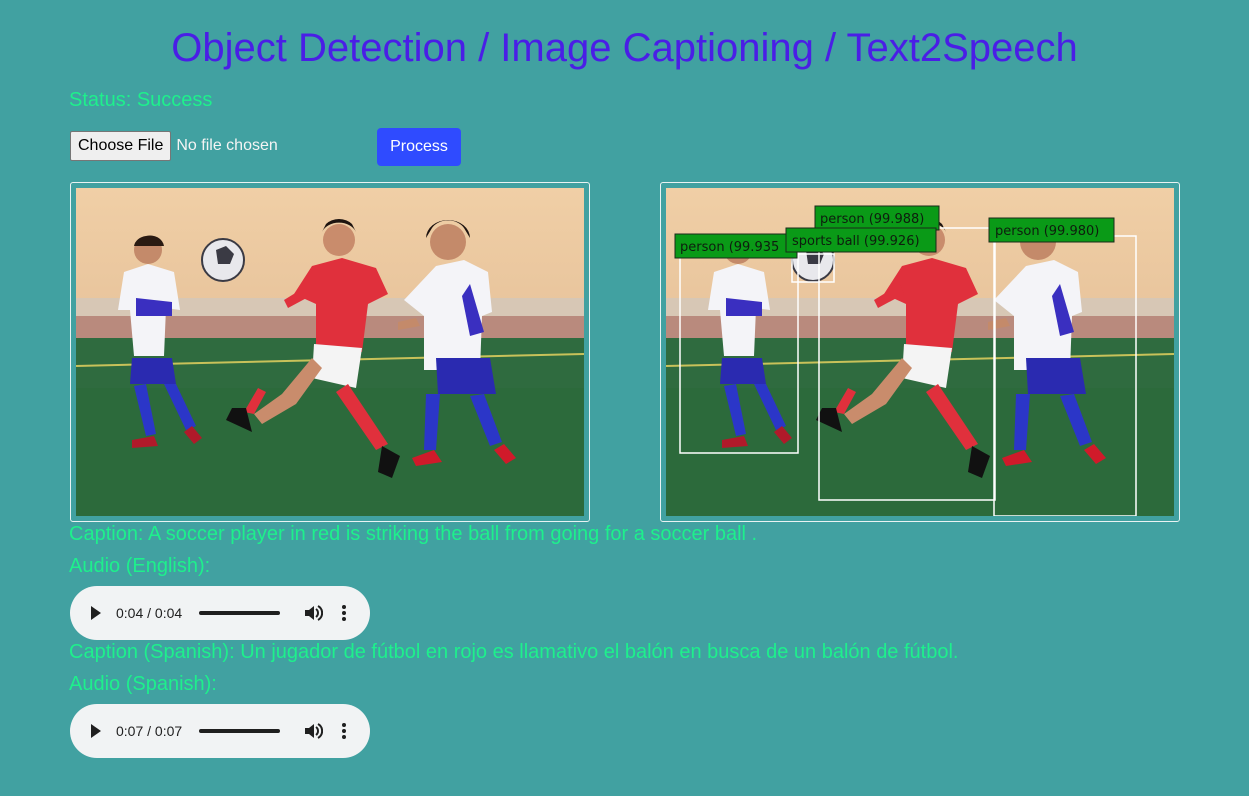  Describe the element at coordinates (174, 146) in the screenshot. I see `file-input: Choose File No file chosen` at that location.